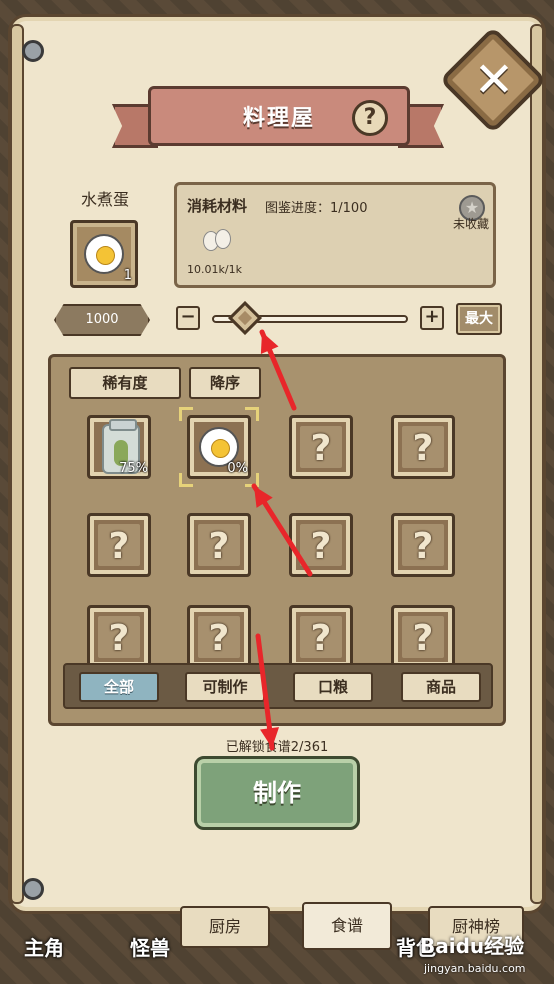 Image resolution: width=554 pixels, height=984 pixels. What do you see at coordinates (125, 383) in the screenshot?
I see `sort-rarity-button: 稀有度` at bounding box center [125, 383].